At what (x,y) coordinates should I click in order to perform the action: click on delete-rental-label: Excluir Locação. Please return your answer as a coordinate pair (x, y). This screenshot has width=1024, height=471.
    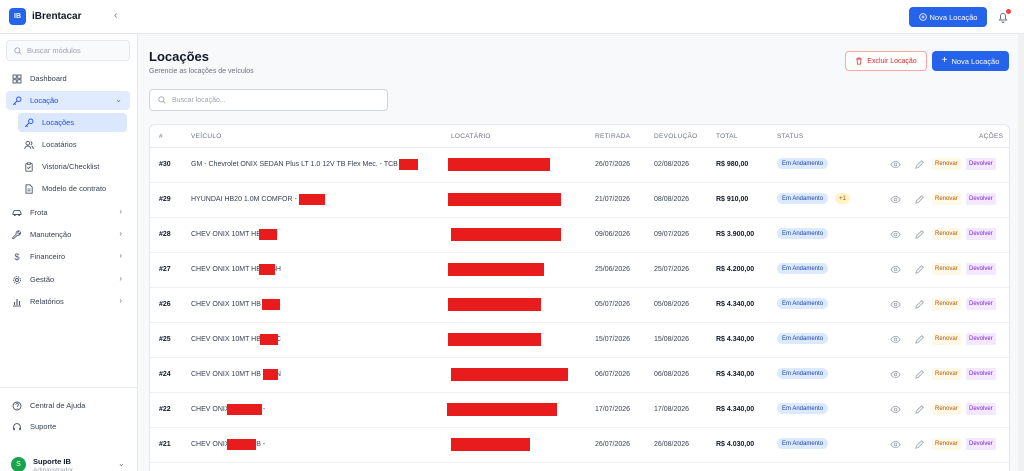
    Looking at the image, I should click on (892, 61).